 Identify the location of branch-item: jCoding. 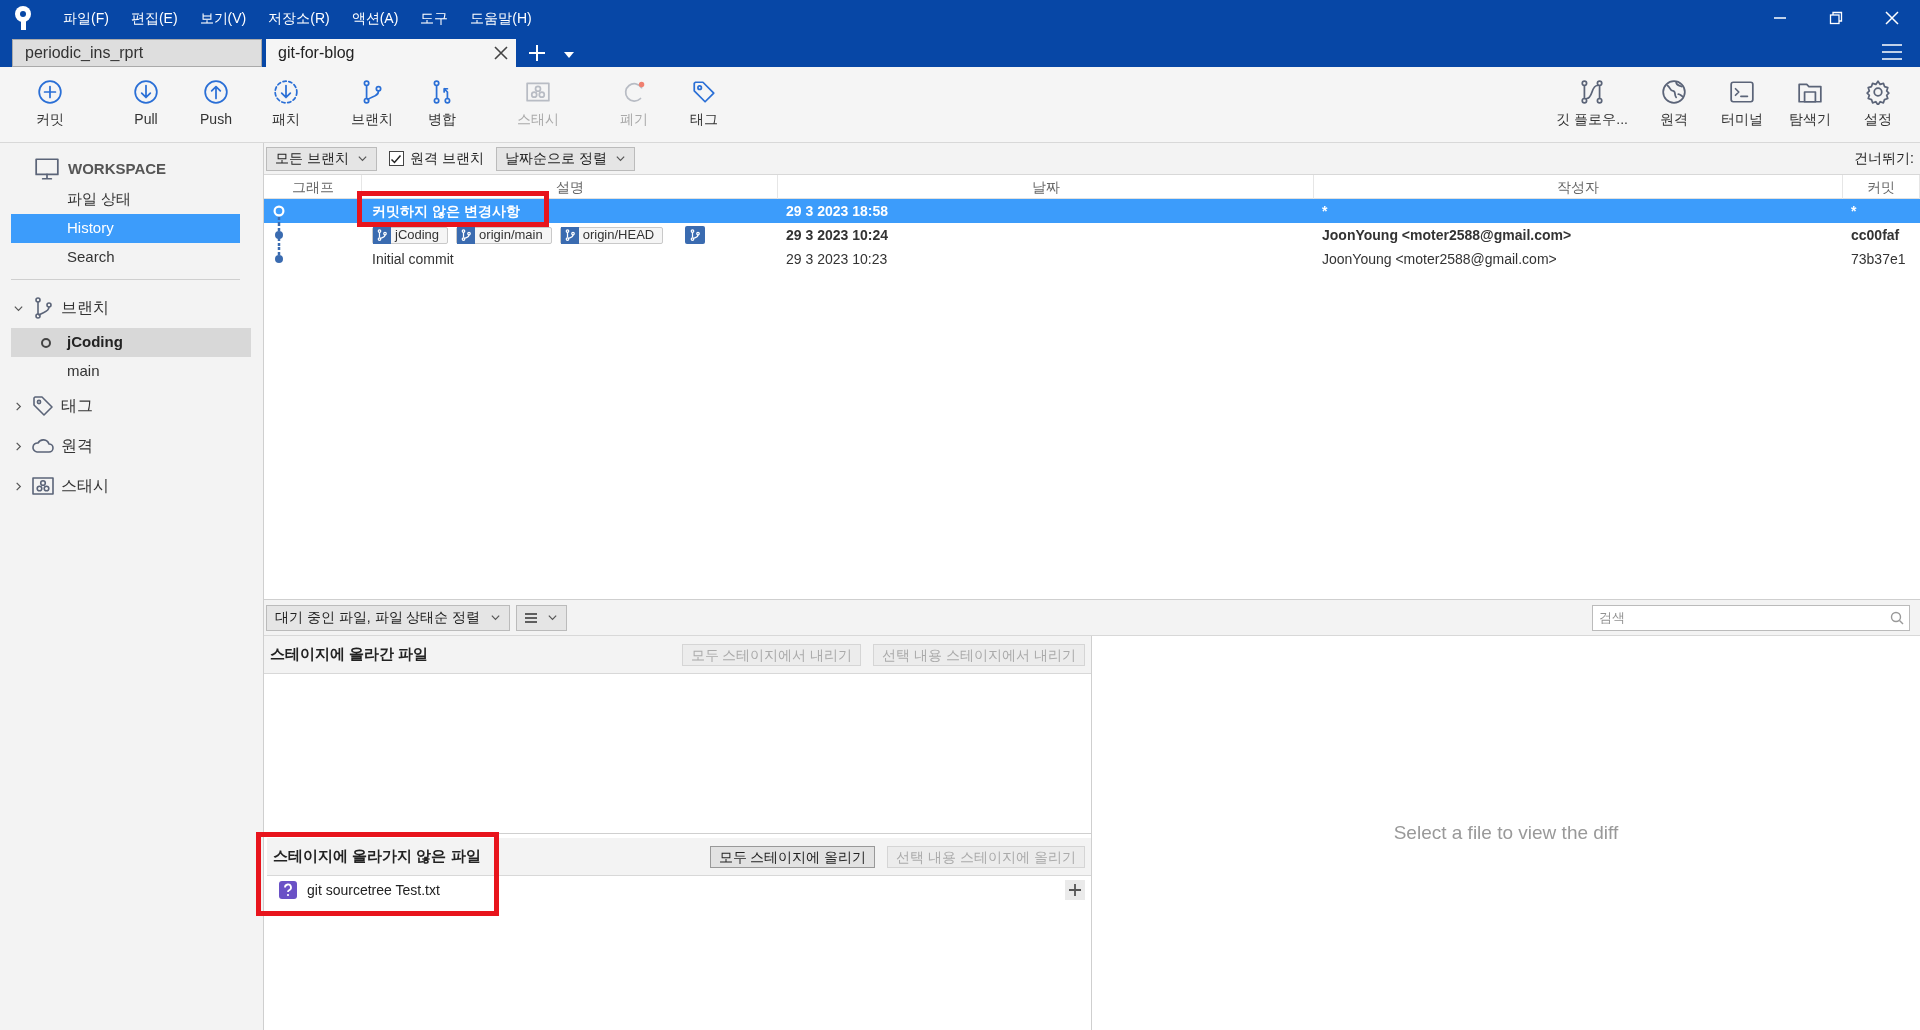
(131, 342).